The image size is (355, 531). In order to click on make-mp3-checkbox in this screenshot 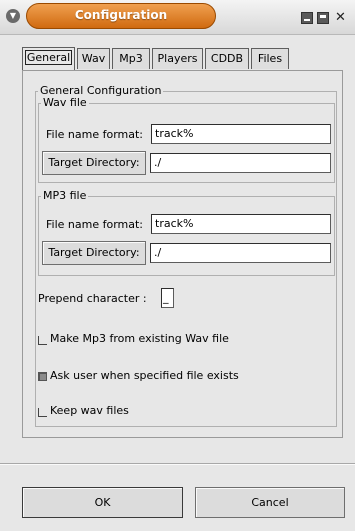, I will do `click(42, 340)`.